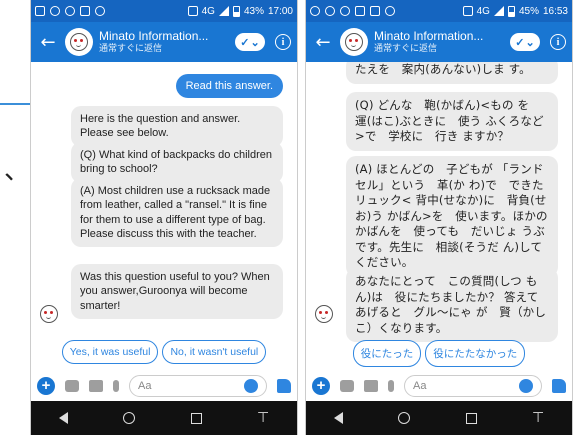 This screenshot has height=435, width=573. What do you see at coordinates (555, 11) in the screenshot?
I see `clock: 16:53` at bounding box center [555, 11].